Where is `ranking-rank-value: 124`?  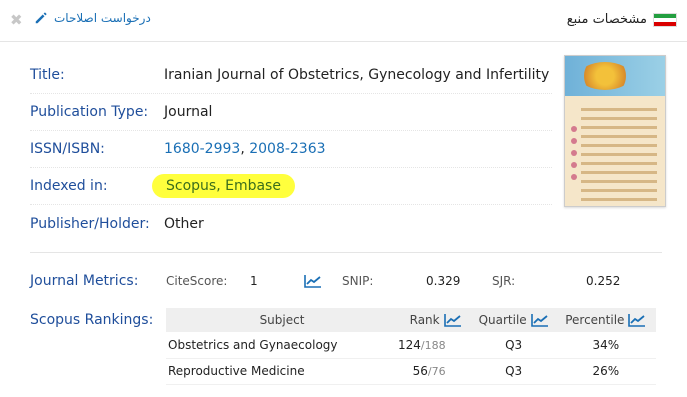
ranking-rank-value: 124 is located at coordinates (409, 344).